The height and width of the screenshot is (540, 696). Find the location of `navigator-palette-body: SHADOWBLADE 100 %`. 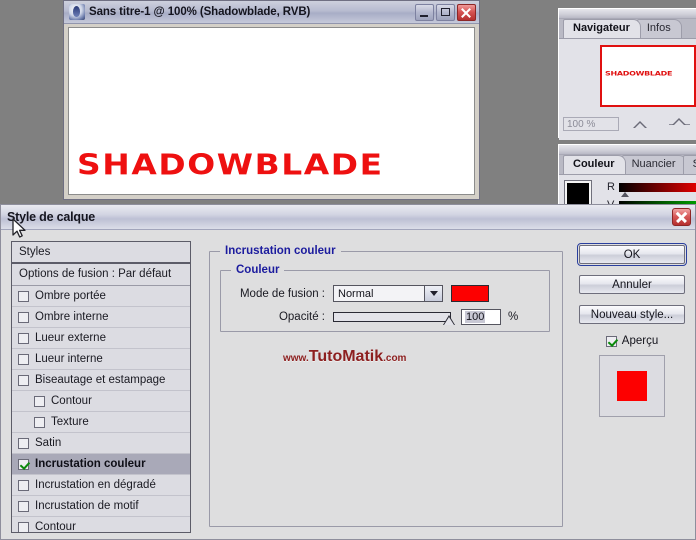

navigator-palette-body: SHADOWBLADE 100 % is located at coordinates (627, 89).